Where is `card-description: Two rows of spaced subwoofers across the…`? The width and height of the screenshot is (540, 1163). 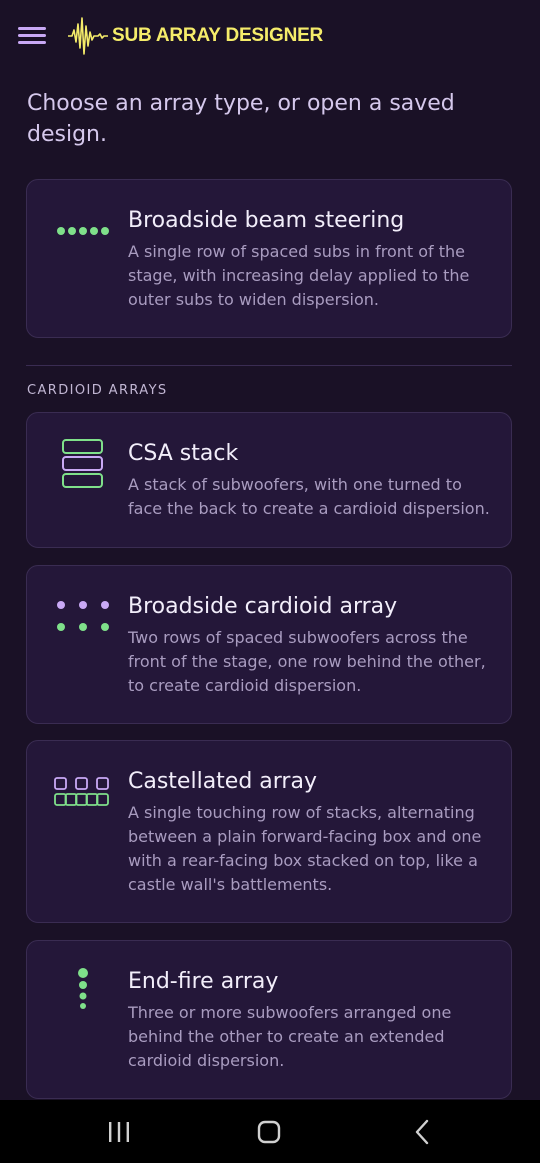 card-description: Two rows of spaced subwoofers across the… is located at coordinates (307, 661).